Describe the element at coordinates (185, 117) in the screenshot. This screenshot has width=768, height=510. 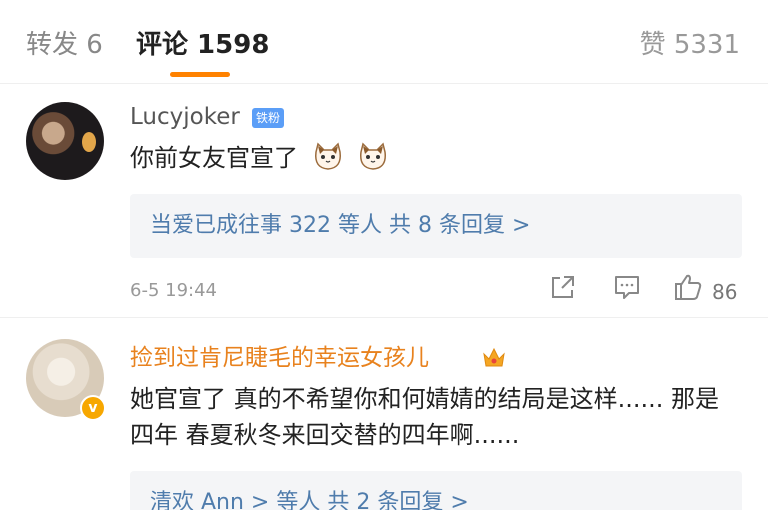
I see `comment-username: Lucyjoker` at that location.